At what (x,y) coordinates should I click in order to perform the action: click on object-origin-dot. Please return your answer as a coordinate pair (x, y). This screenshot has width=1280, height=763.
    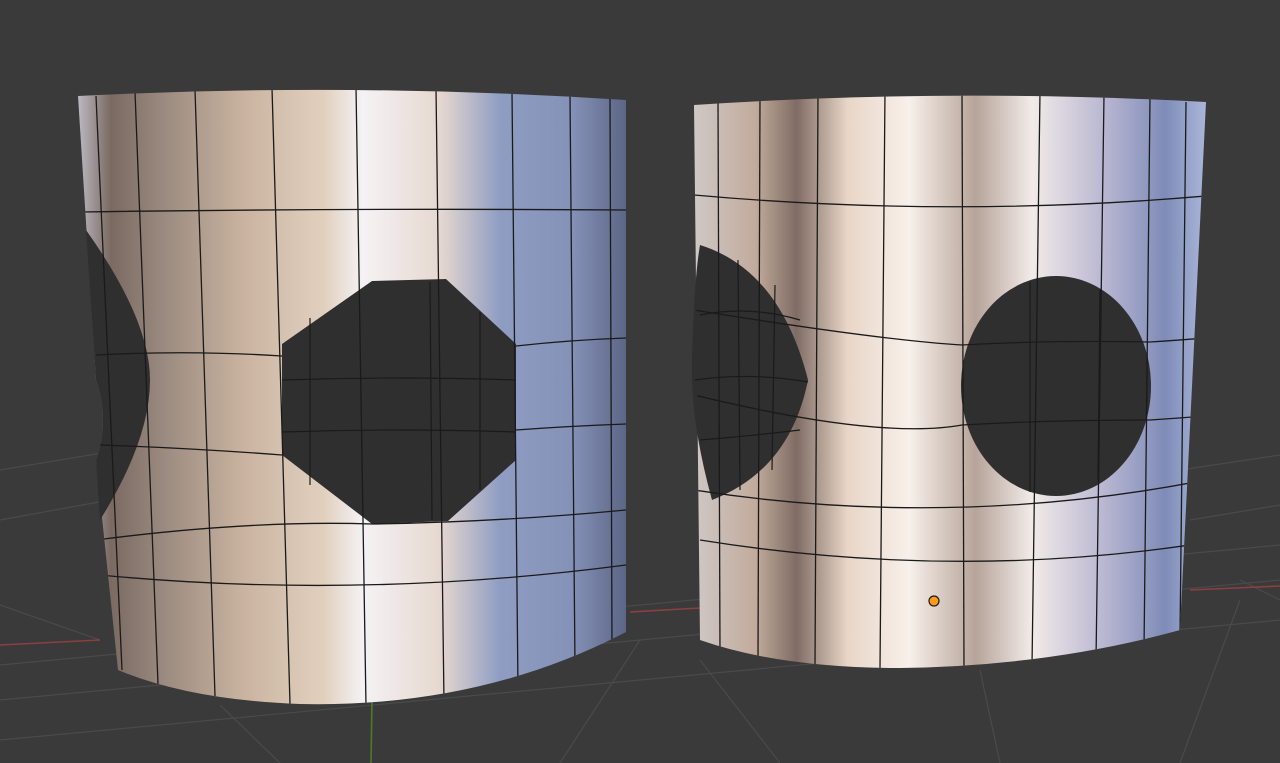
    Looking at the image, I should click on (934, 601).